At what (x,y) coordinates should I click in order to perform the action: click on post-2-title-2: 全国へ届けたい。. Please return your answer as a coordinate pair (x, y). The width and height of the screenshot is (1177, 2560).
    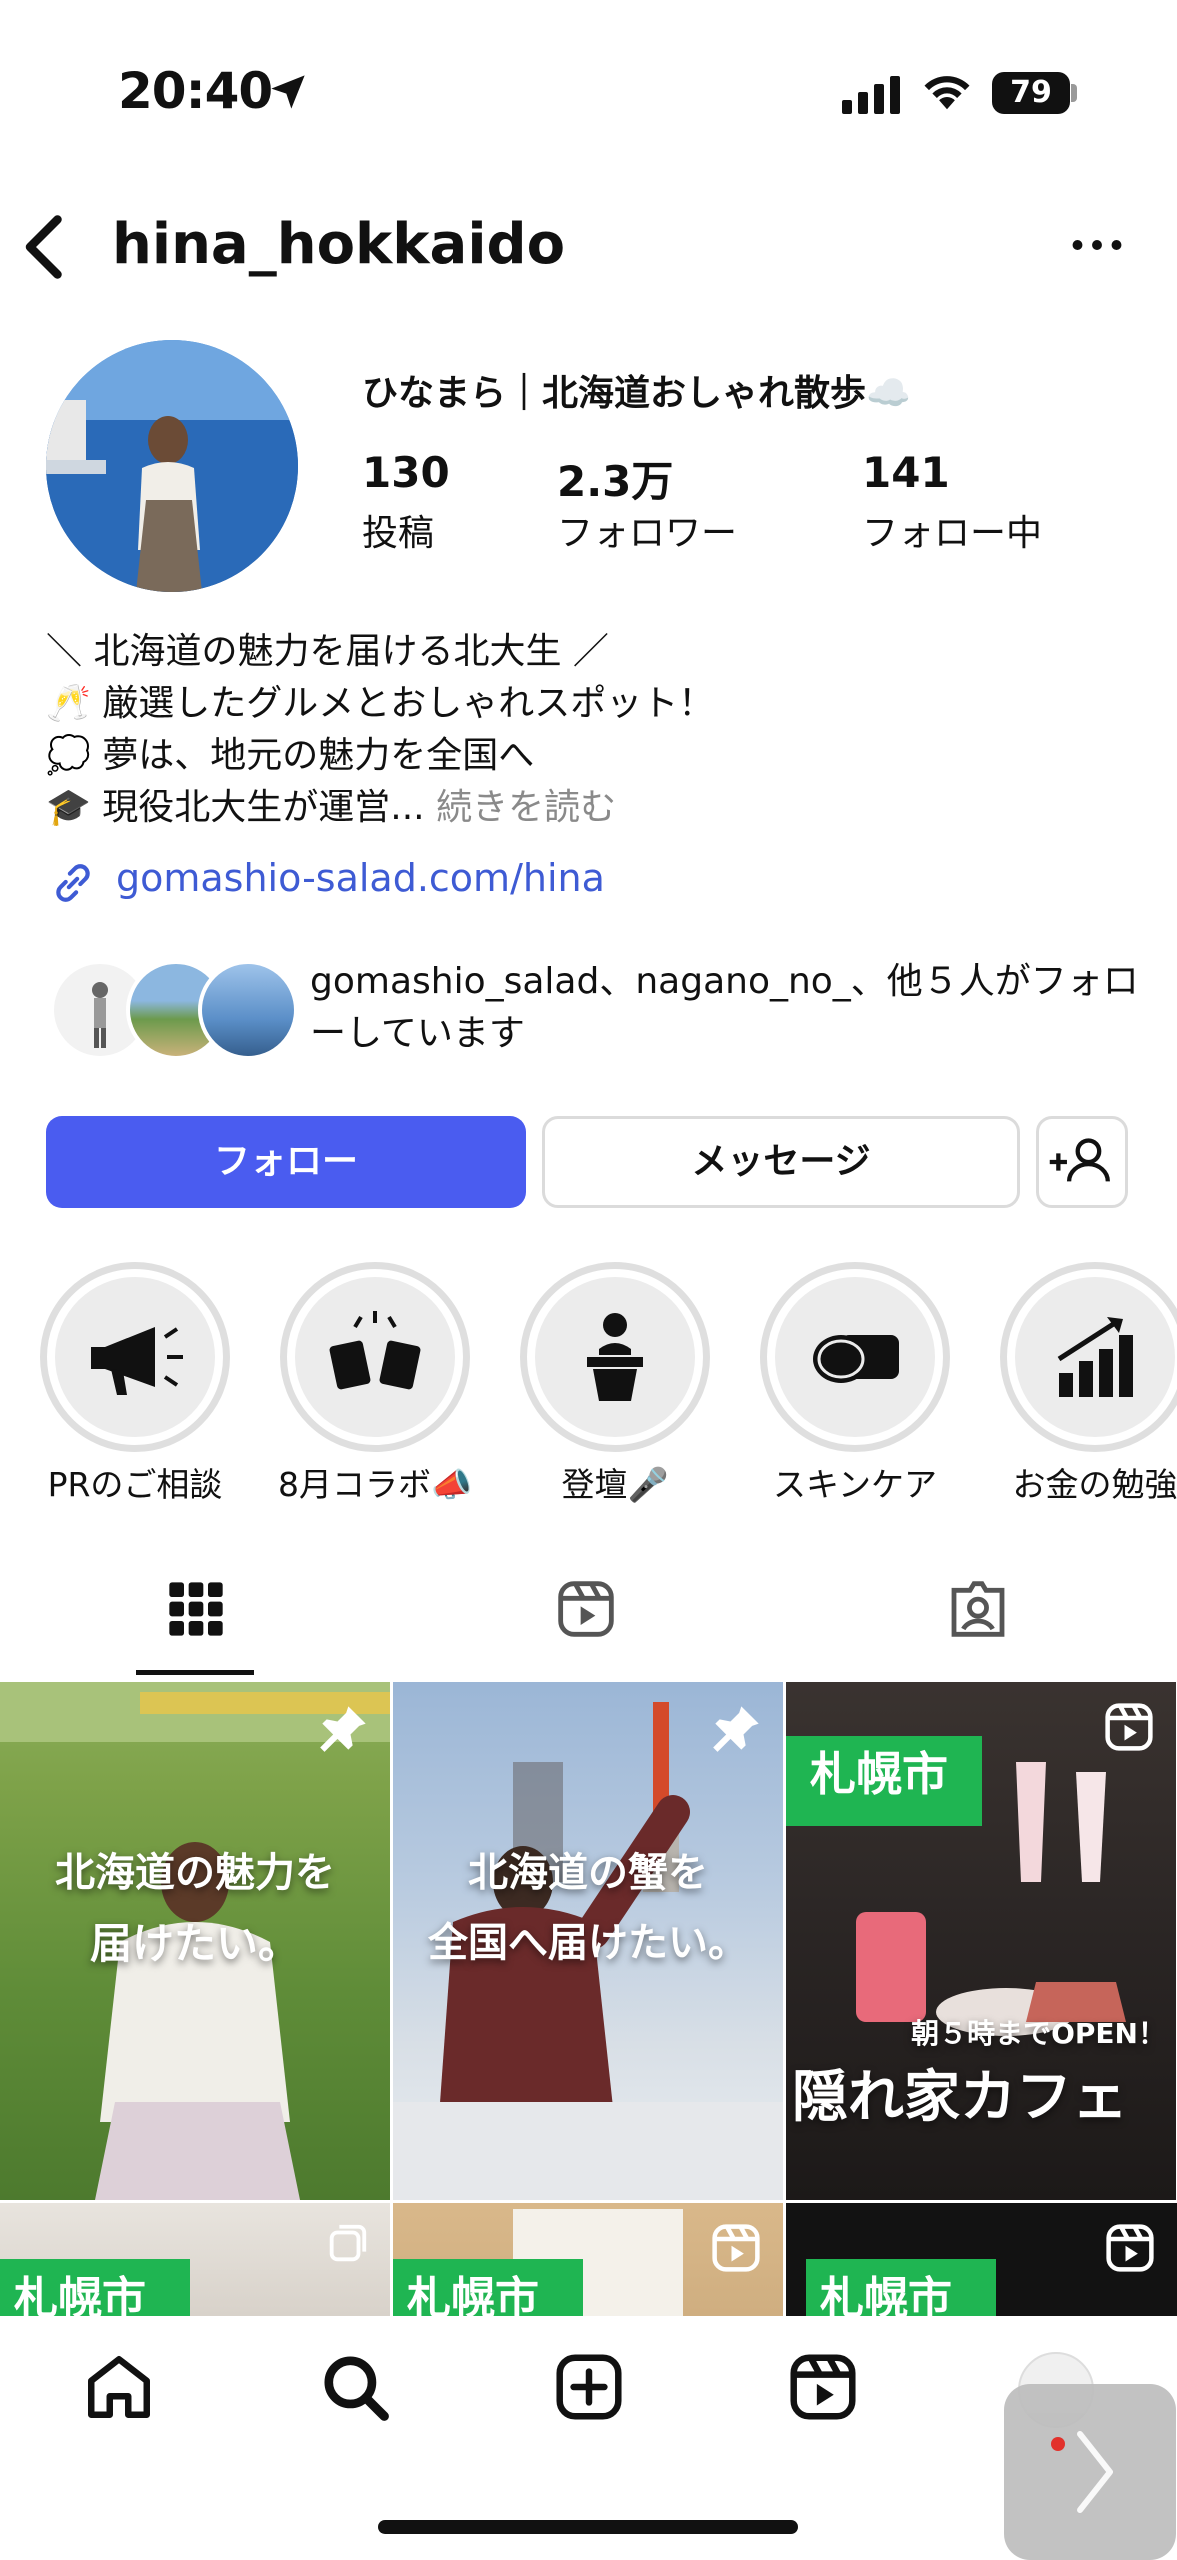
    Looking at the image, I should click on (588, 1943).